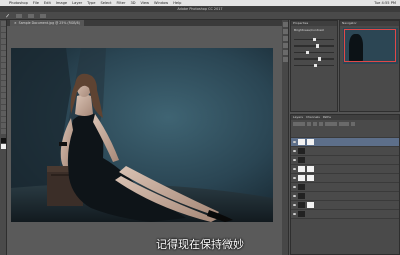 The height and width of the screenshot is (255, 400). I want to click on menu-item-select: Select, so click(105, 3).